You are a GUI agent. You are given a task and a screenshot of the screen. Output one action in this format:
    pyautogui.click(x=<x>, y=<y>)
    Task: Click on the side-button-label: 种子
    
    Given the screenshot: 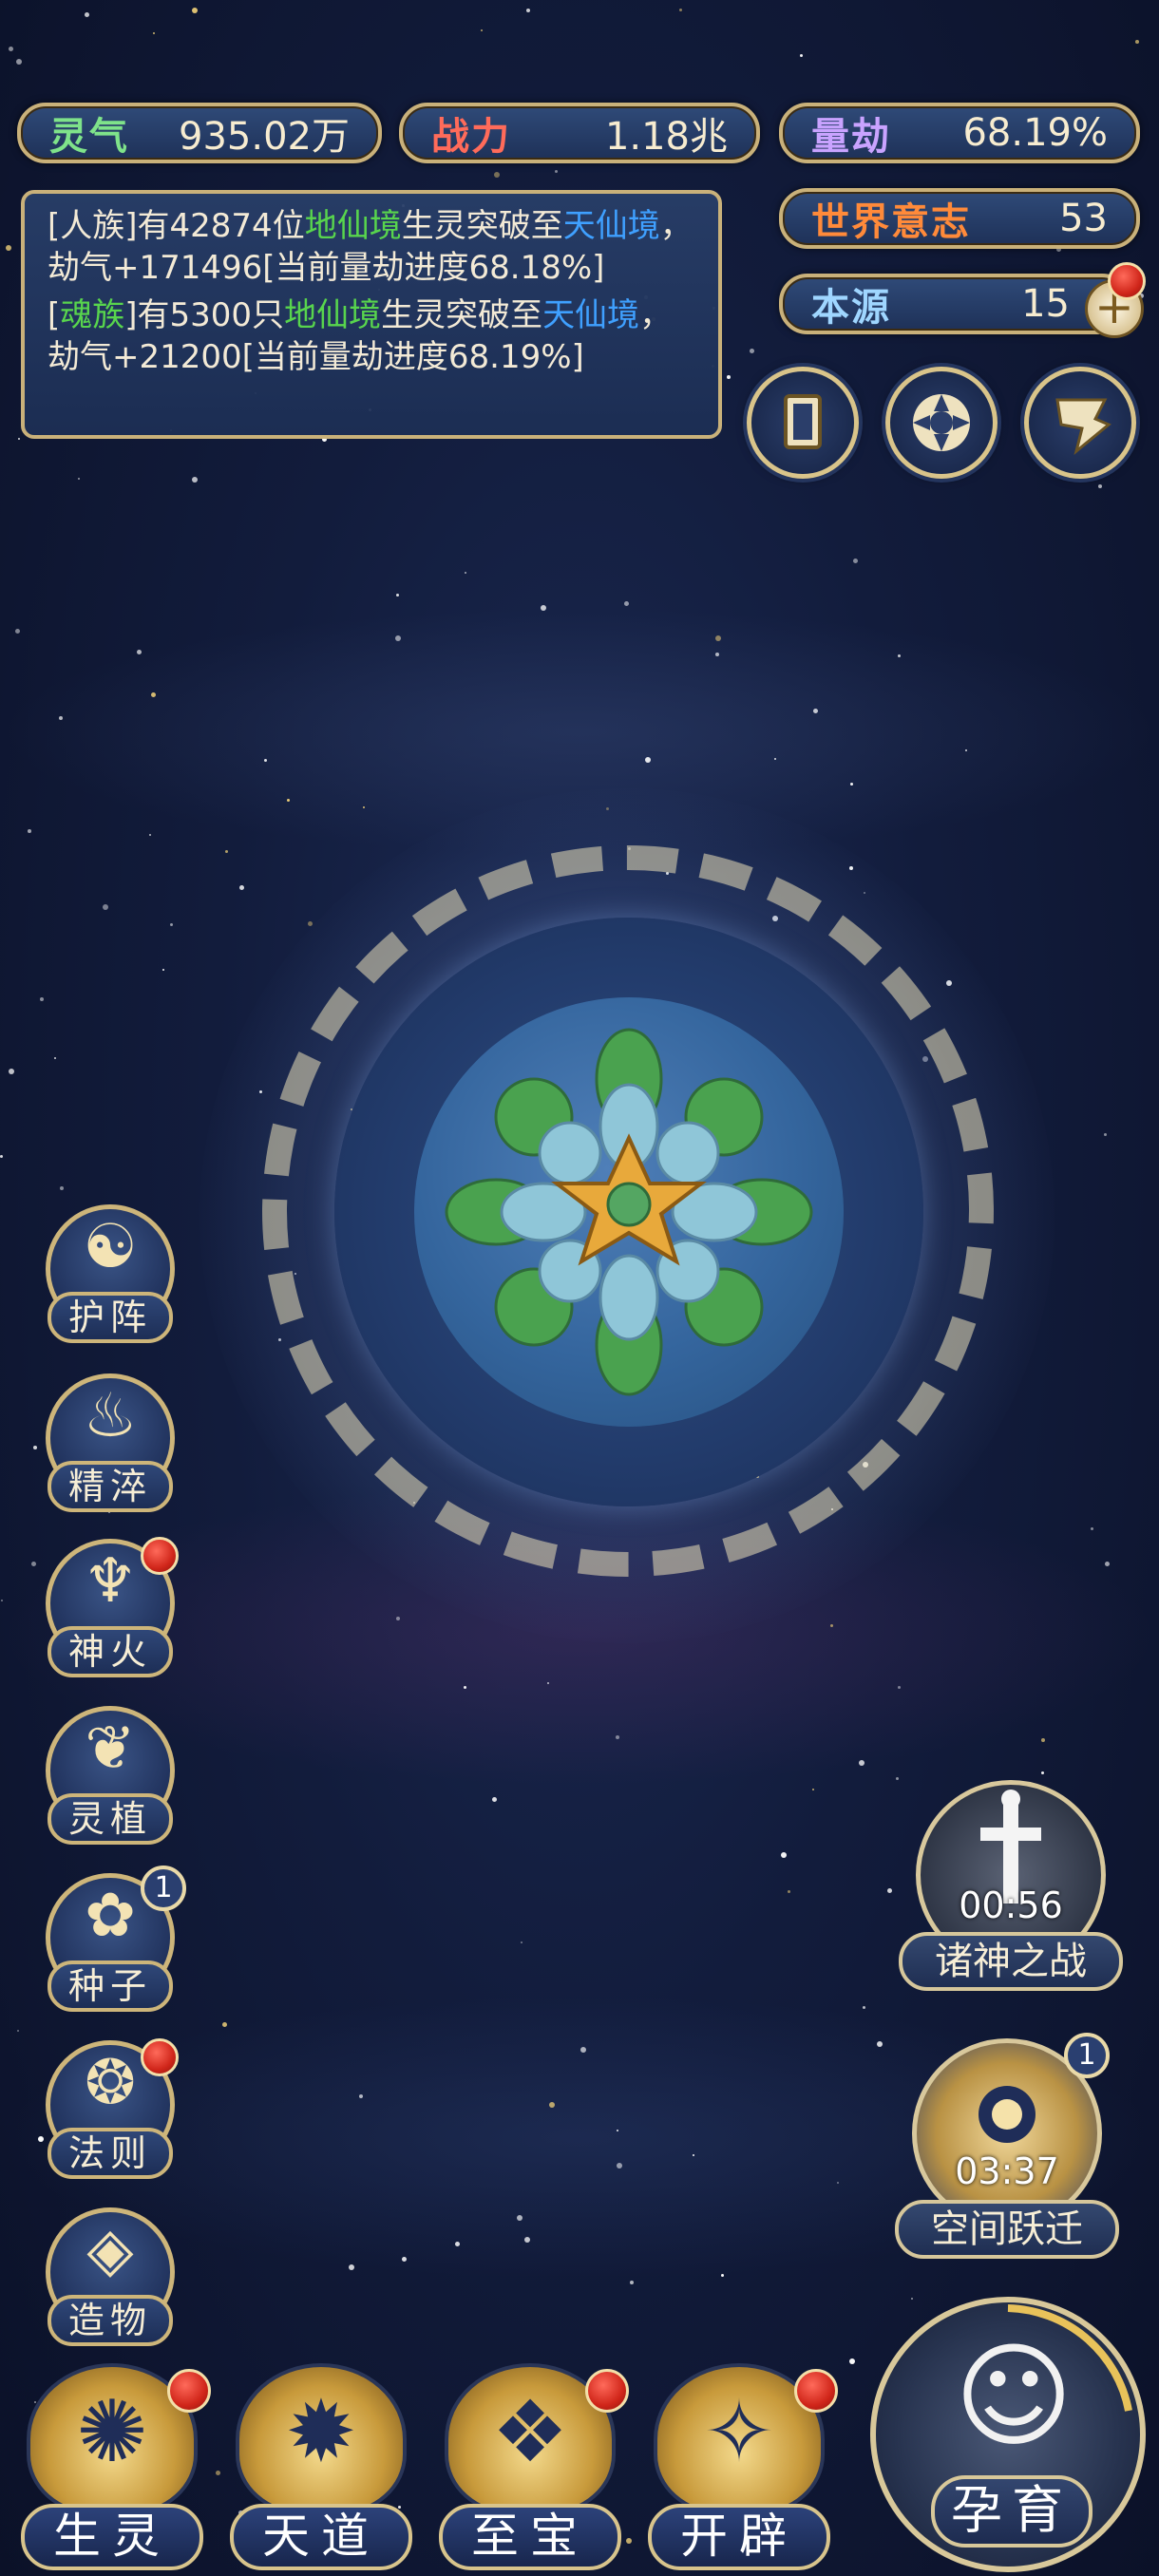 What is the action you would take?
    pyautogui.click(x=110, y=1986)
    